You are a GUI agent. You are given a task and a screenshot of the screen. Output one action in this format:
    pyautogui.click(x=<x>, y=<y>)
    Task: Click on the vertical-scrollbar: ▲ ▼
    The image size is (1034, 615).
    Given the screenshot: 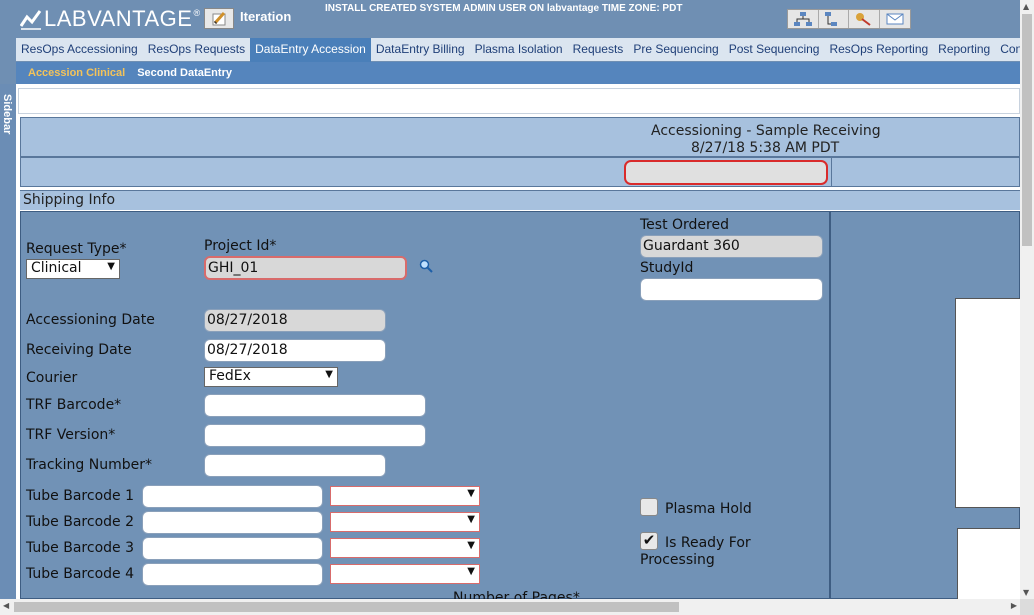 What is the action you would take?
    pyautogui.click(x=1027, y=299)
    